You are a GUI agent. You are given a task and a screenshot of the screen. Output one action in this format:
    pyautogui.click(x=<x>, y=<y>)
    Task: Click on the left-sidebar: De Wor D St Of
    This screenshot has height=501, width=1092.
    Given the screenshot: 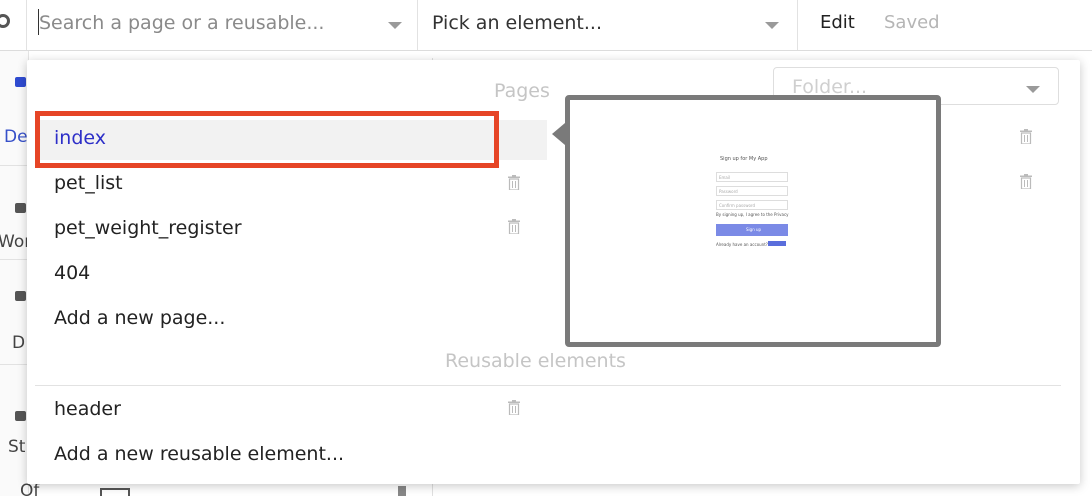 What is the action you would take?
    pyautogui.click(x=19, y=276)
    